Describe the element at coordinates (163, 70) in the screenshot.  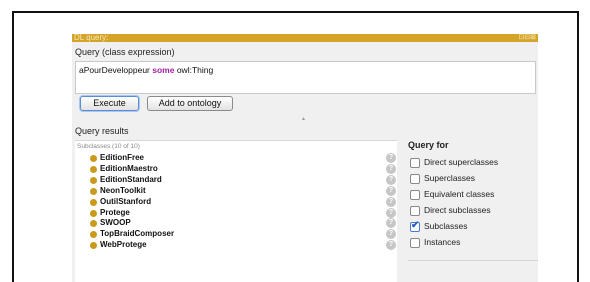
I see `query-keyword: some` at that location.